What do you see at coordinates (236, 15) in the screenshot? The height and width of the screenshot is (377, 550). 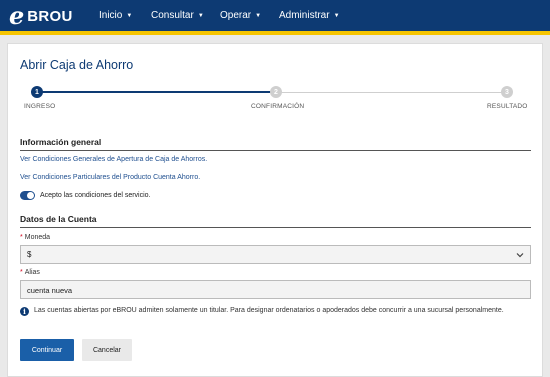 I see `nav-operar-label: Operar` at bounding box center [236, 15].